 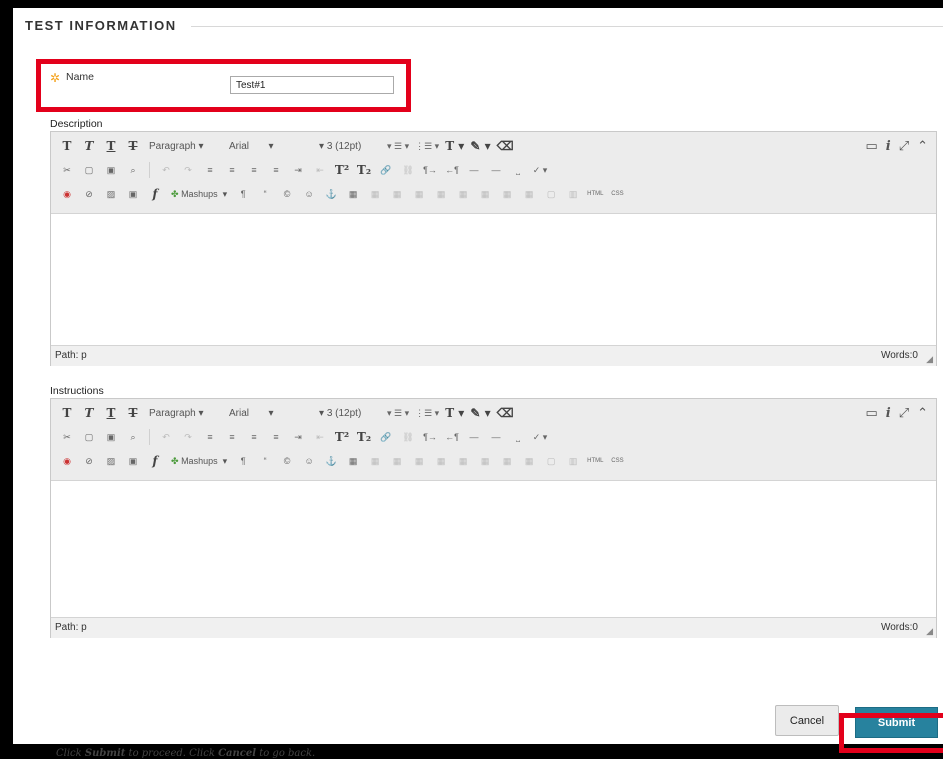 I want to click on italic-icon: T, so click(x=89, y=146).